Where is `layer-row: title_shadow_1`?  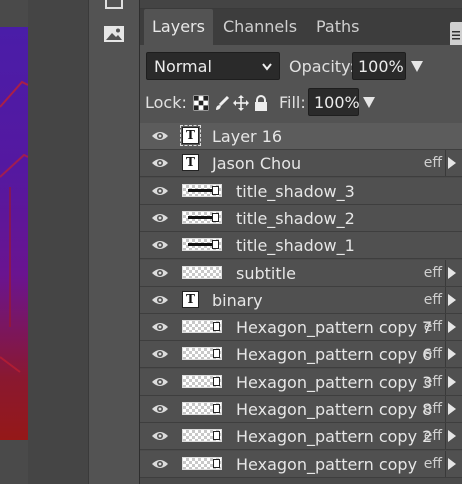 layer-row: title_shadow_1 is located at coordinates (301, 246).